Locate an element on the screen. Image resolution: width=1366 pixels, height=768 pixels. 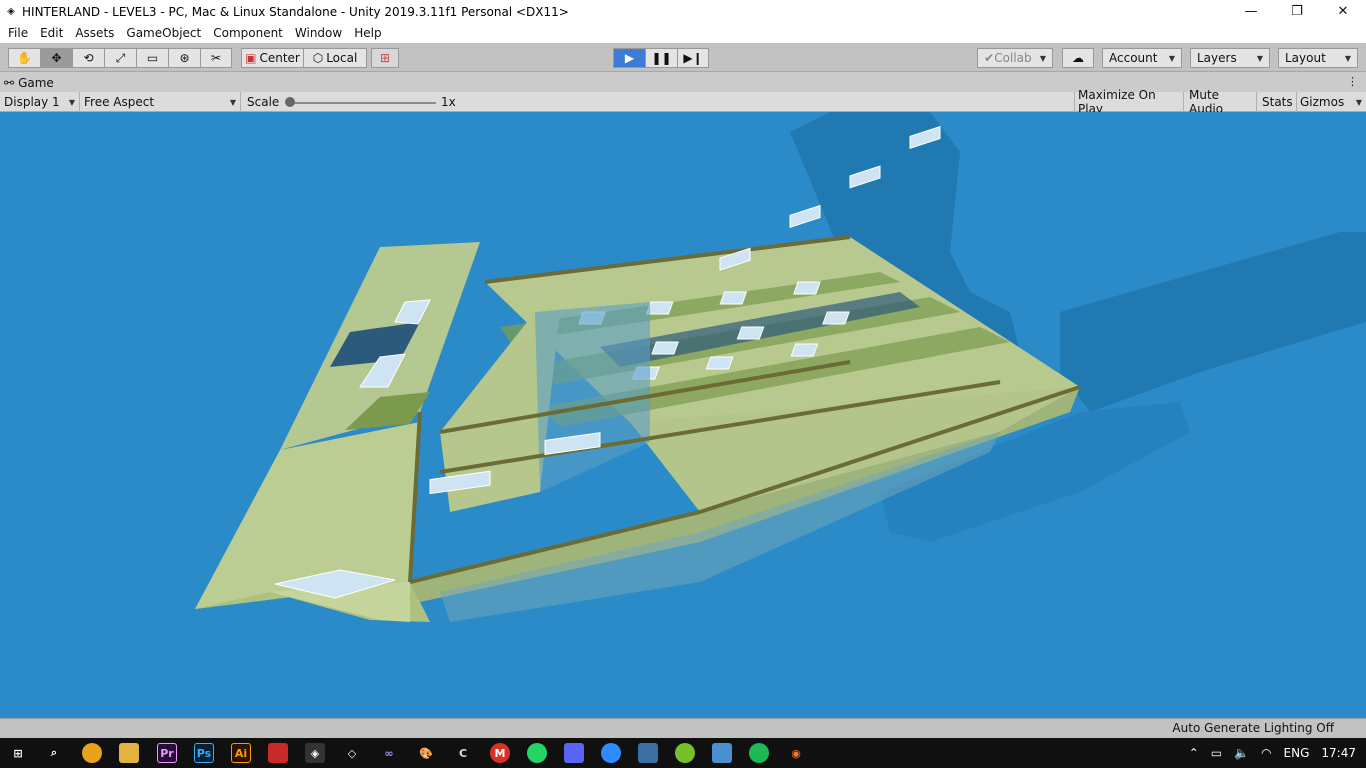
zoom-icon is located at coordinates (611, 753).